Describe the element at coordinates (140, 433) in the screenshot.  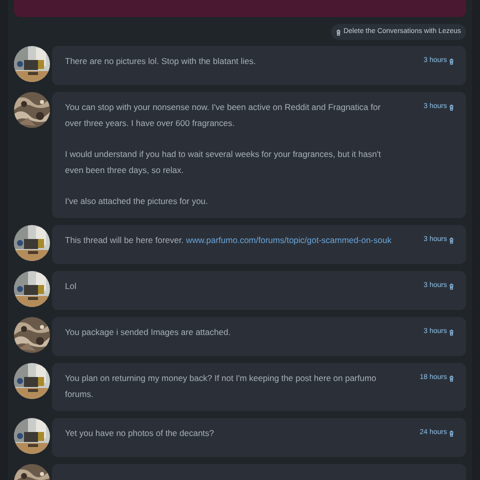
I see `message-text: Yet you have no photos of the decants?` at that location.